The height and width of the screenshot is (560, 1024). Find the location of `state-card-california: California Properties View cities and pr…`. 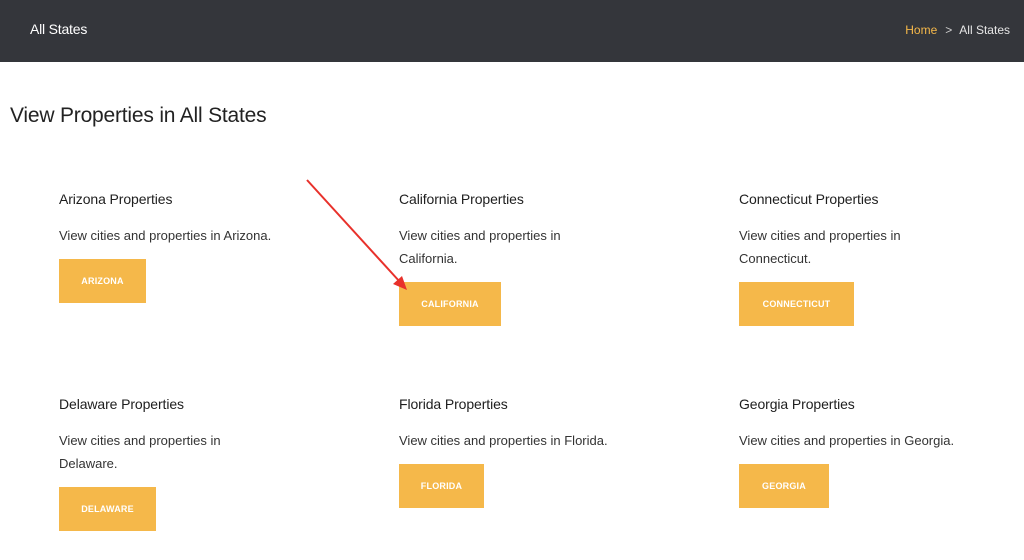

state-card-california: California Properties View cities and pr… is located at coordinates (534, 258).